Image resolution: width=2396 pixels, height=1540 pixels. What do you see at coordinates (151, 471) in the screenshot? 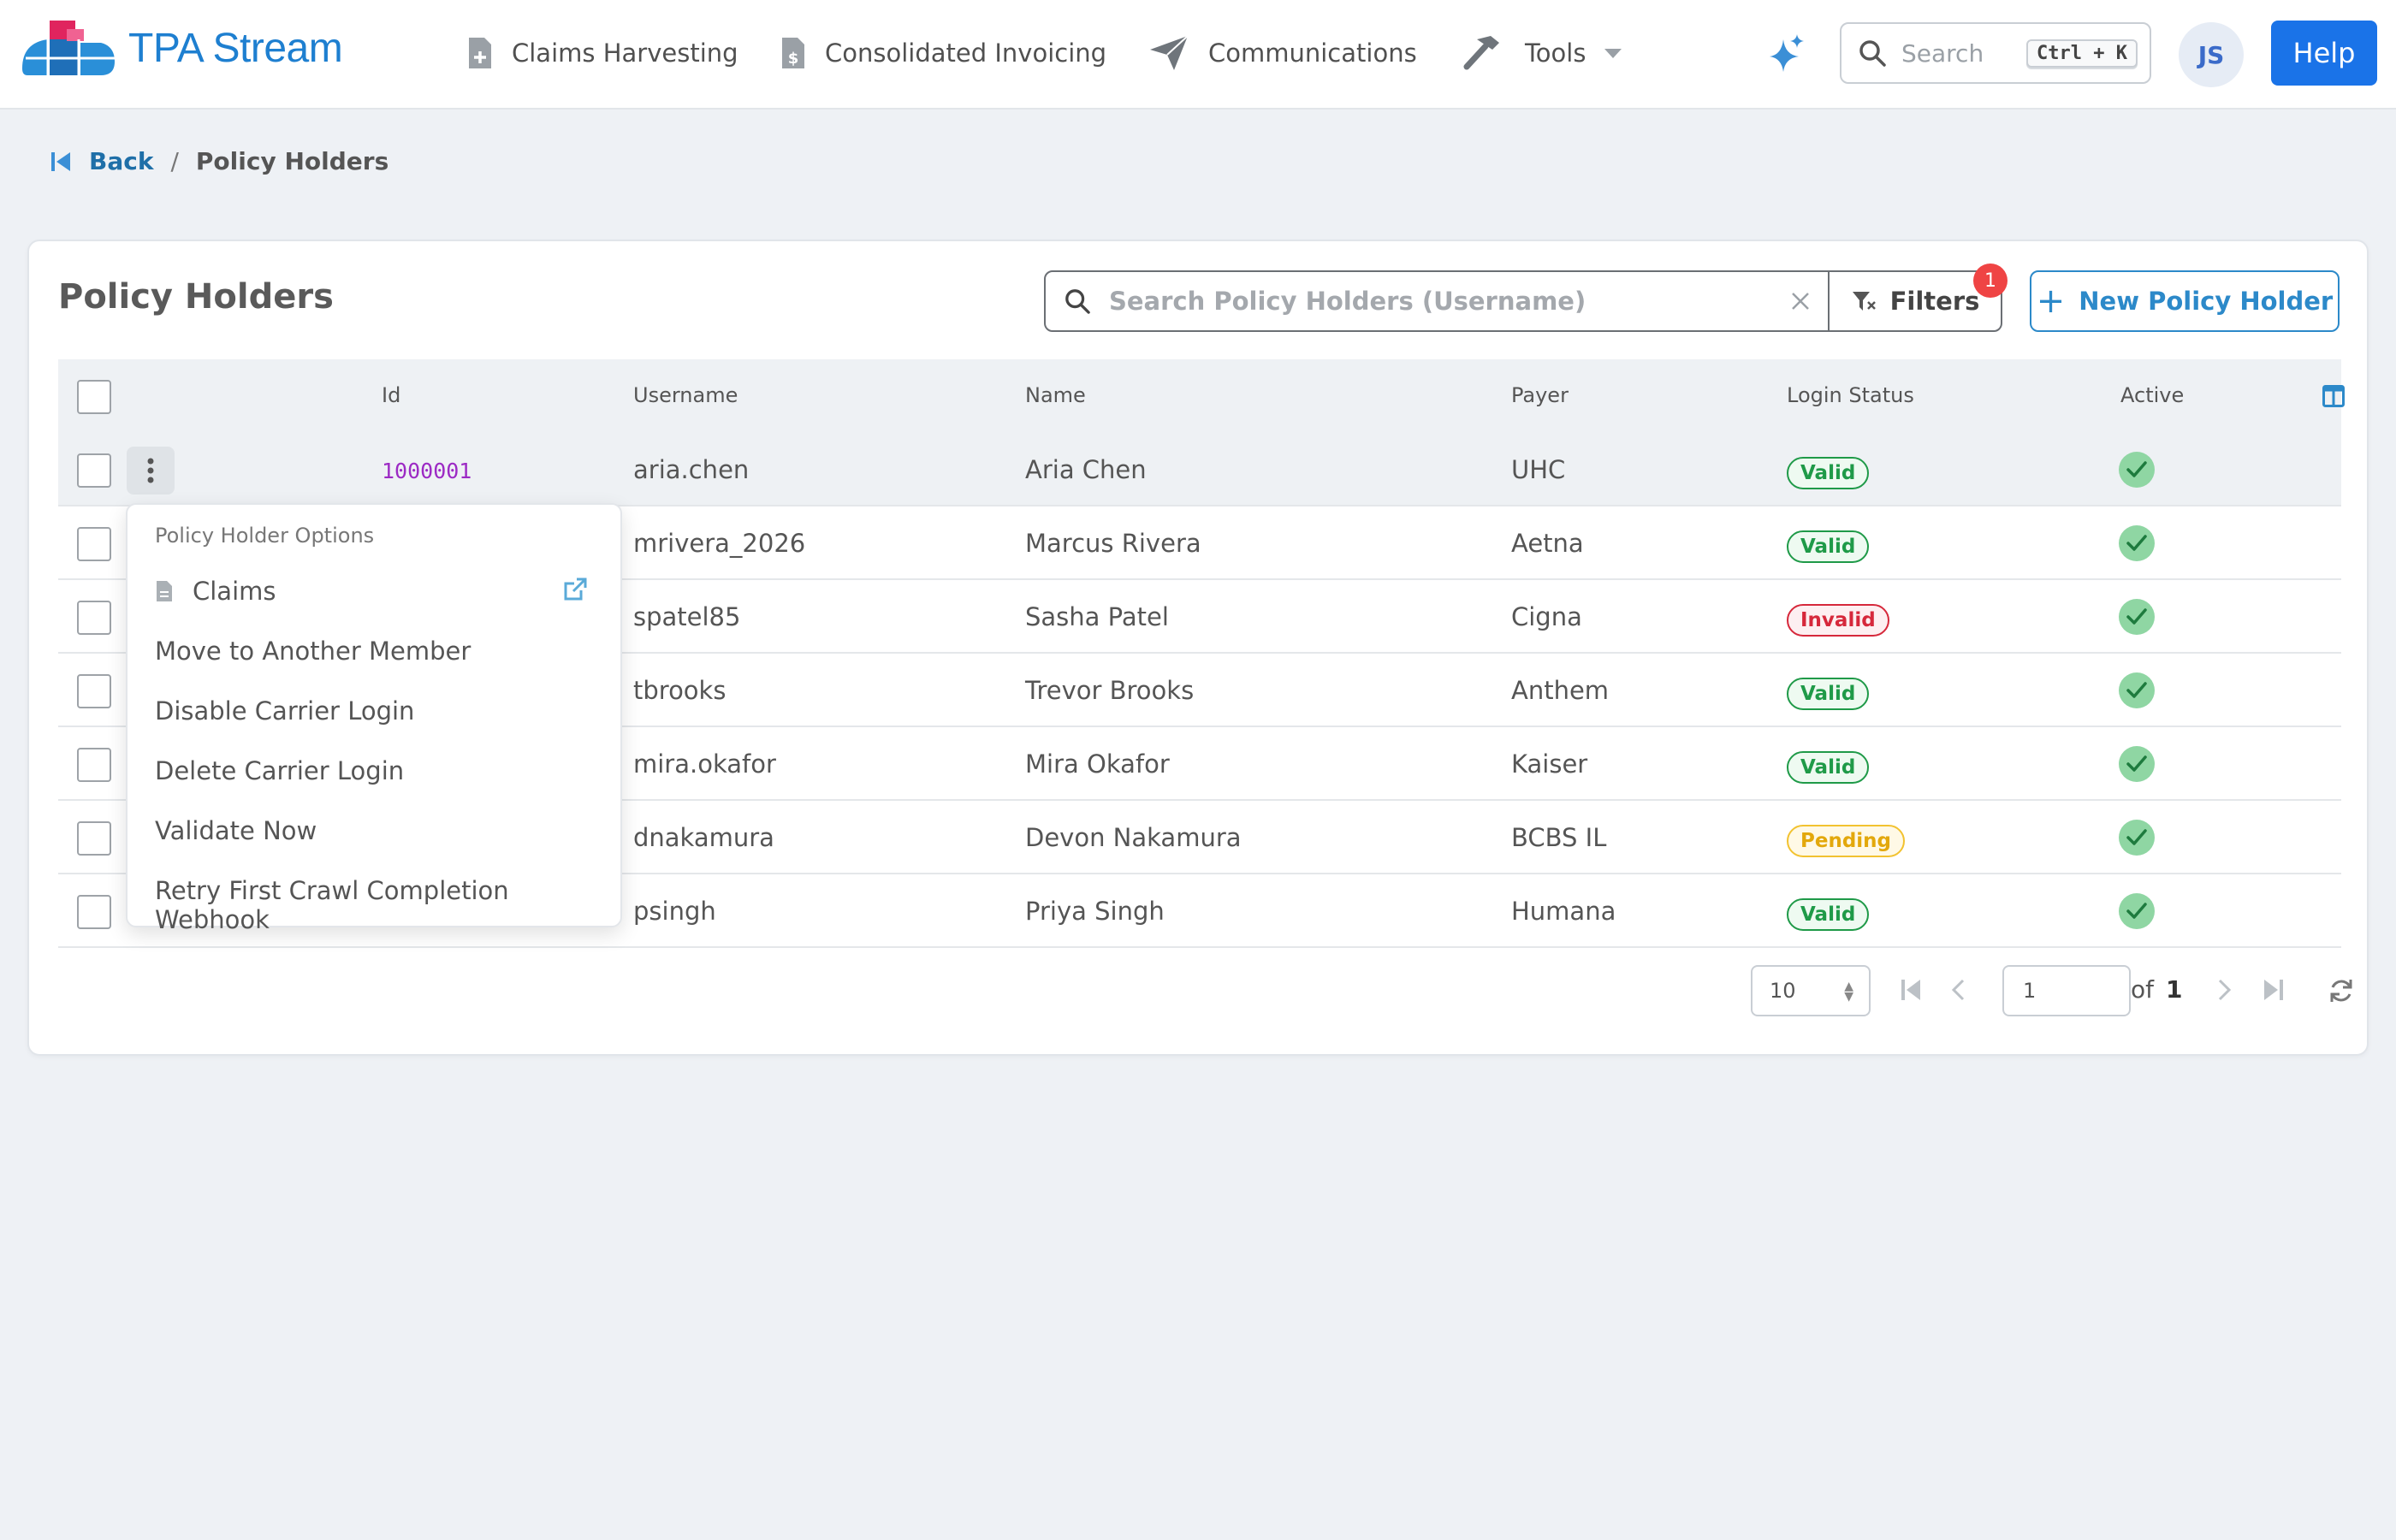
I see `row-options-button` at bounding box center [151, 471].